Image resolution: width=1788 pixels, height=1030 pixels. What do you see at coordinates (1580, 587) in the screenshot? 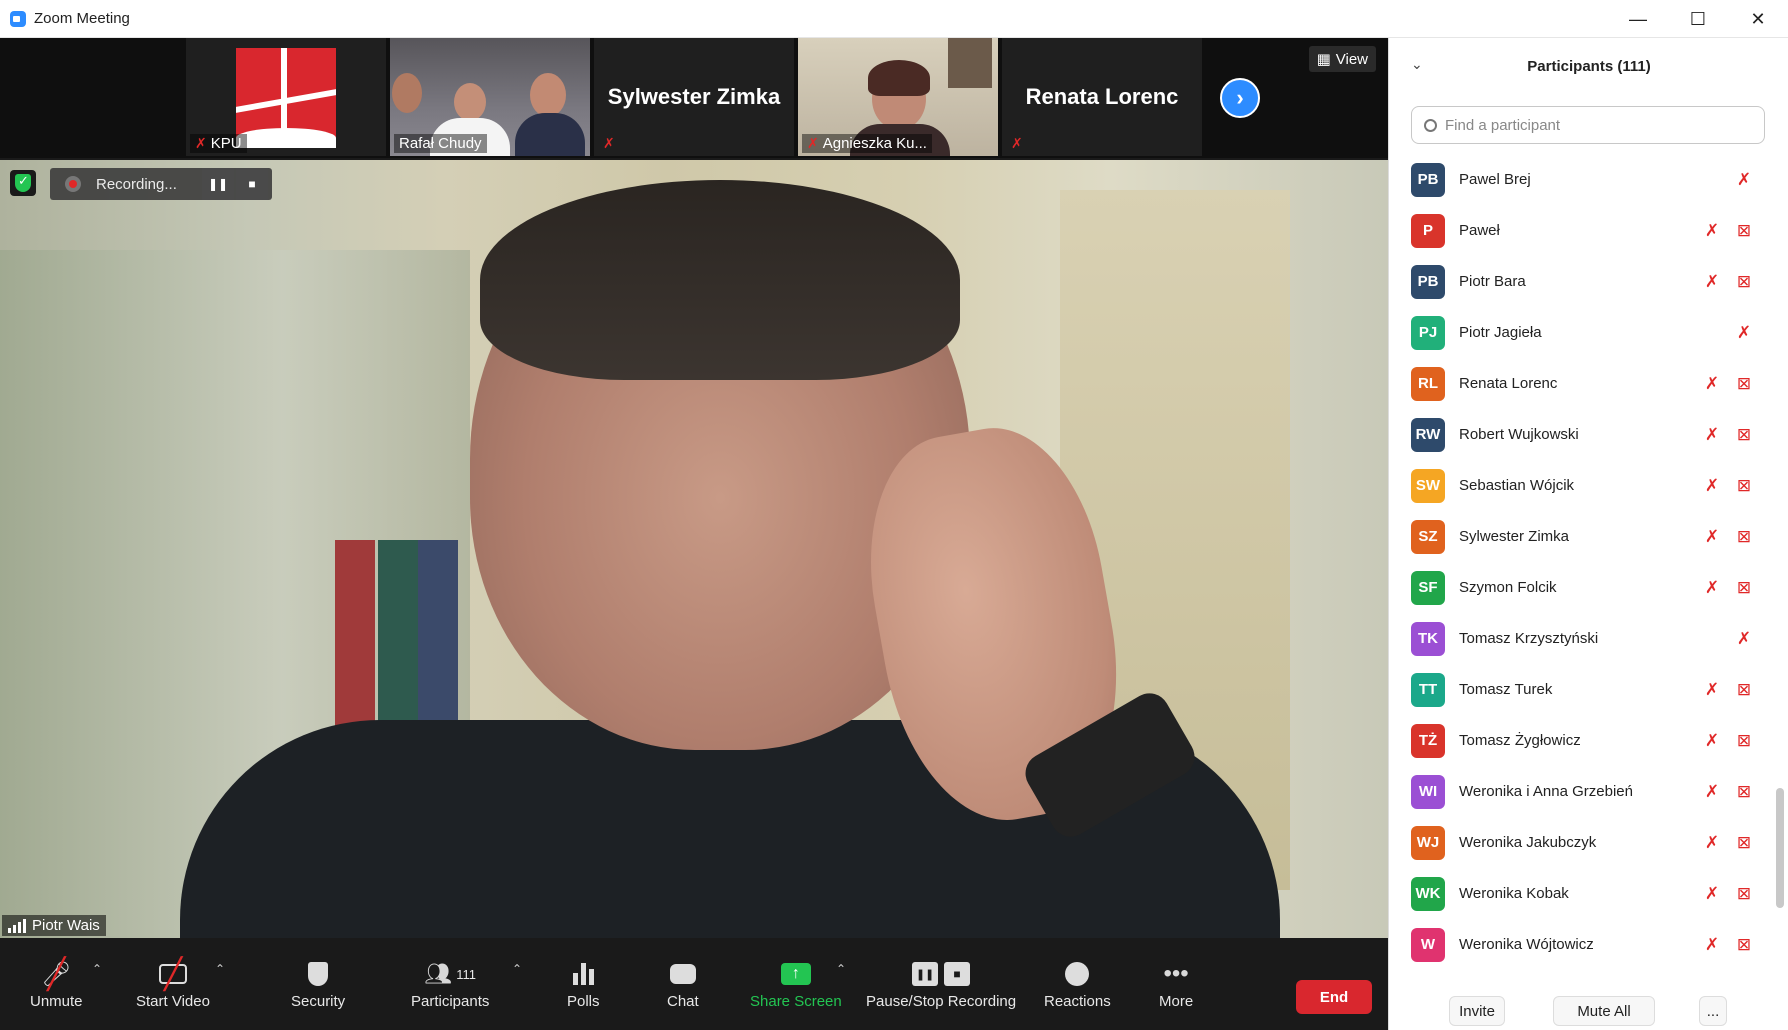
I see `participant-row: SF Szymon Folcik ✗ ⊠` at bounding box center [1580, 587].